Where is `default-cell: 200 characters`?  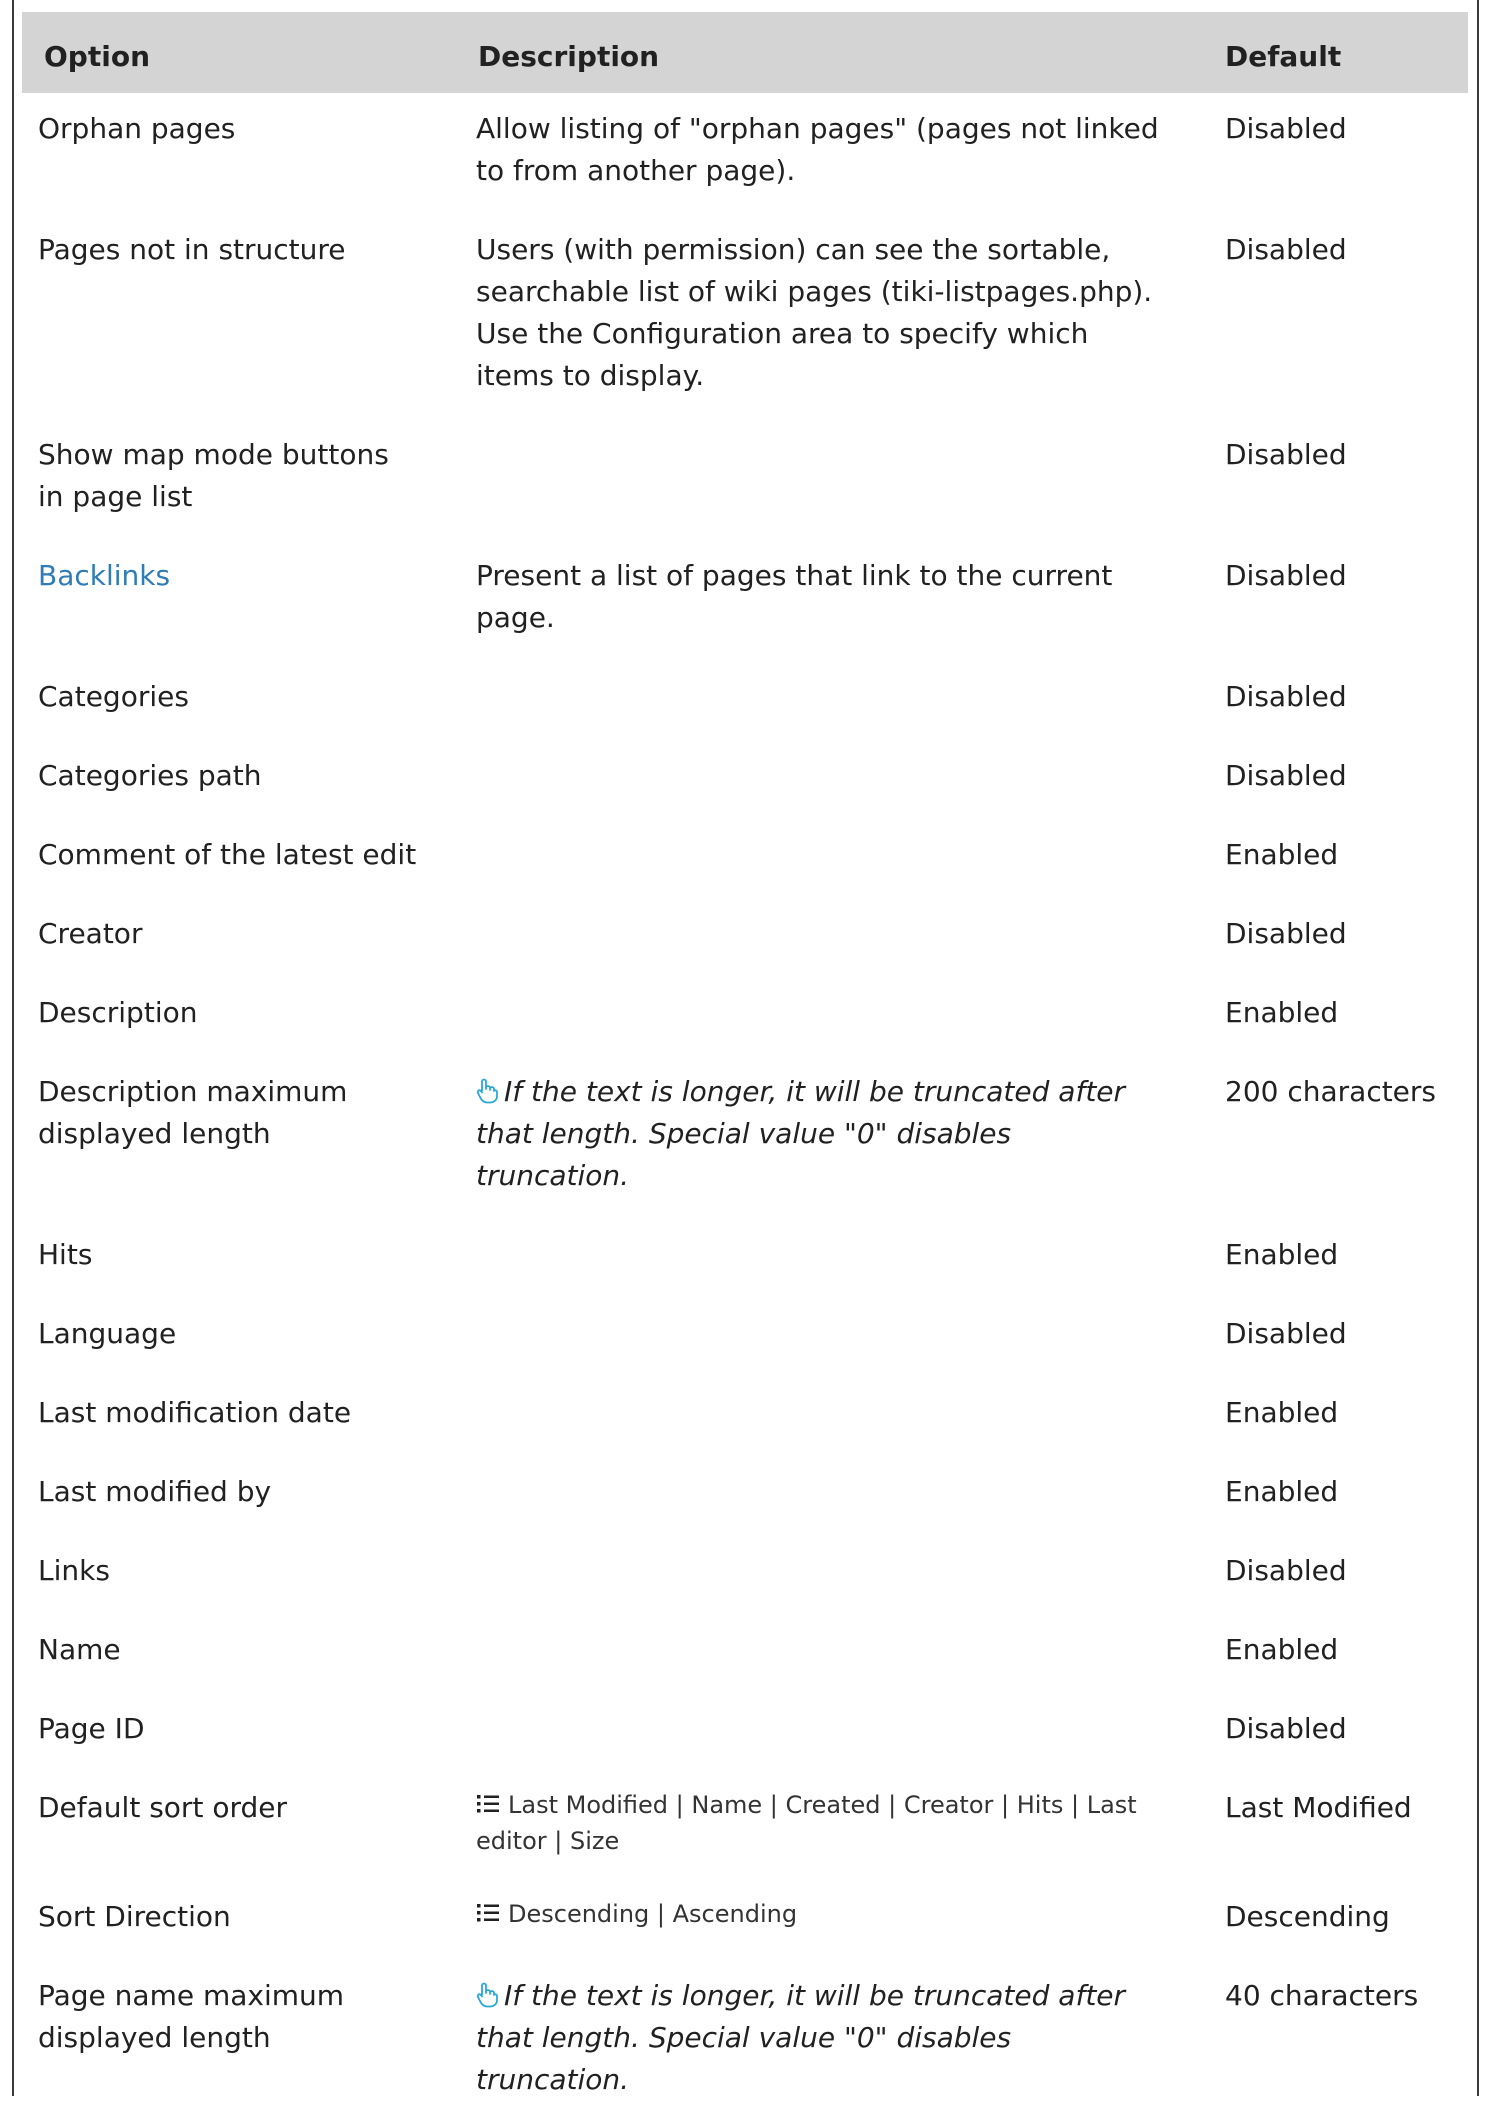
default-cell: 200 characters is located at coordinates (1331, 1091).